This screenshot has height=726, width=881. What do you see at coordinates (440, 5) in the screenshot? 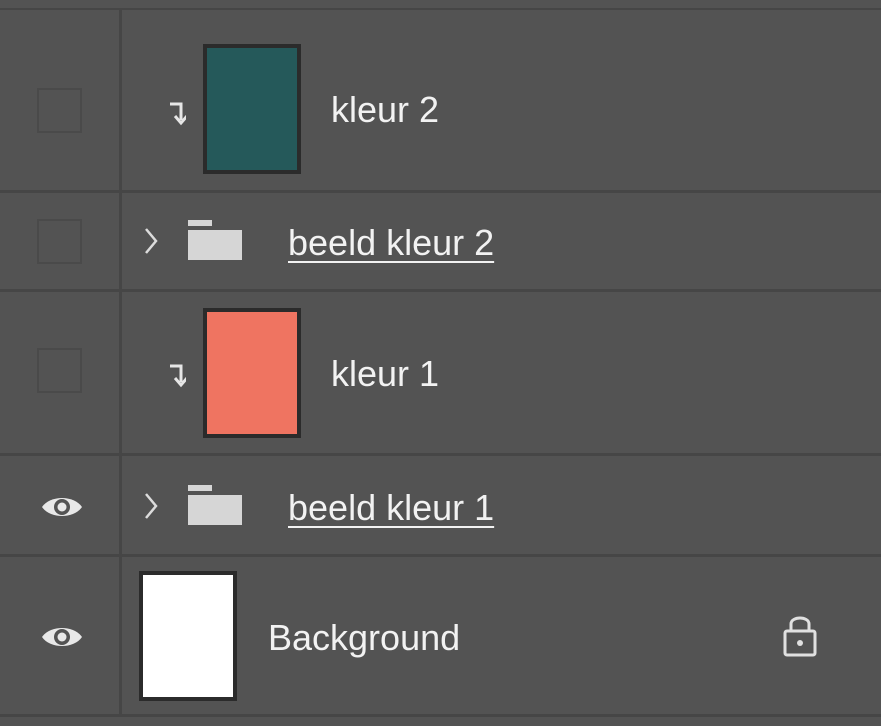
I see `panel-top-edge` at bounding box center [440, 5].